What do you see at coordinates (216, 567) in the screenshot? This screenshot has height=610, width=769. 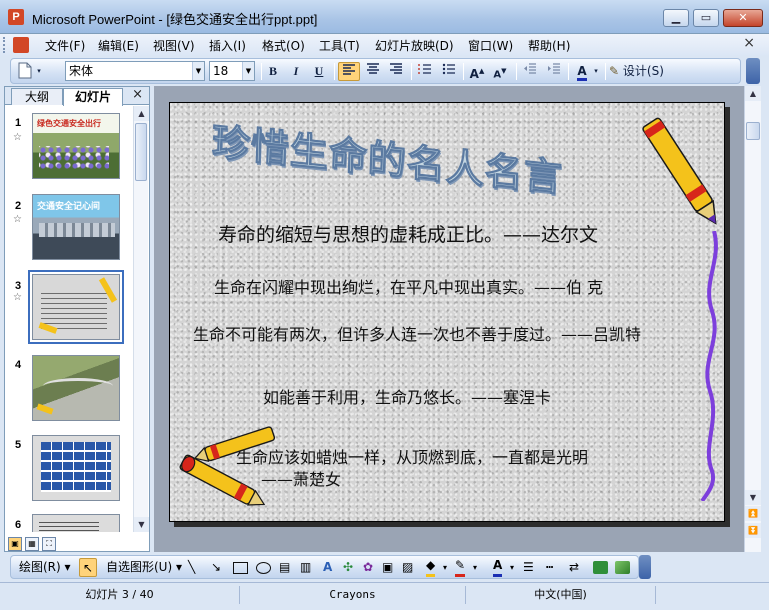 I see `arrow-icon: ↘` at bounding box center [216, 567].